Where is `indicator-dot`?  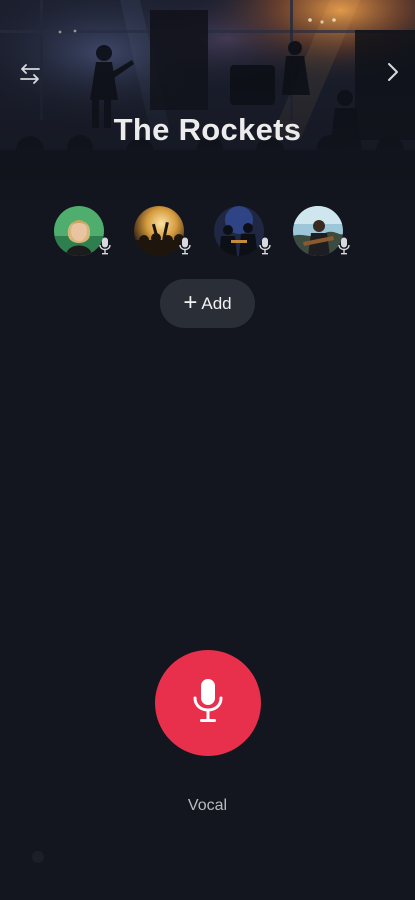 indicator-dot is located at coordinates (38, 857).